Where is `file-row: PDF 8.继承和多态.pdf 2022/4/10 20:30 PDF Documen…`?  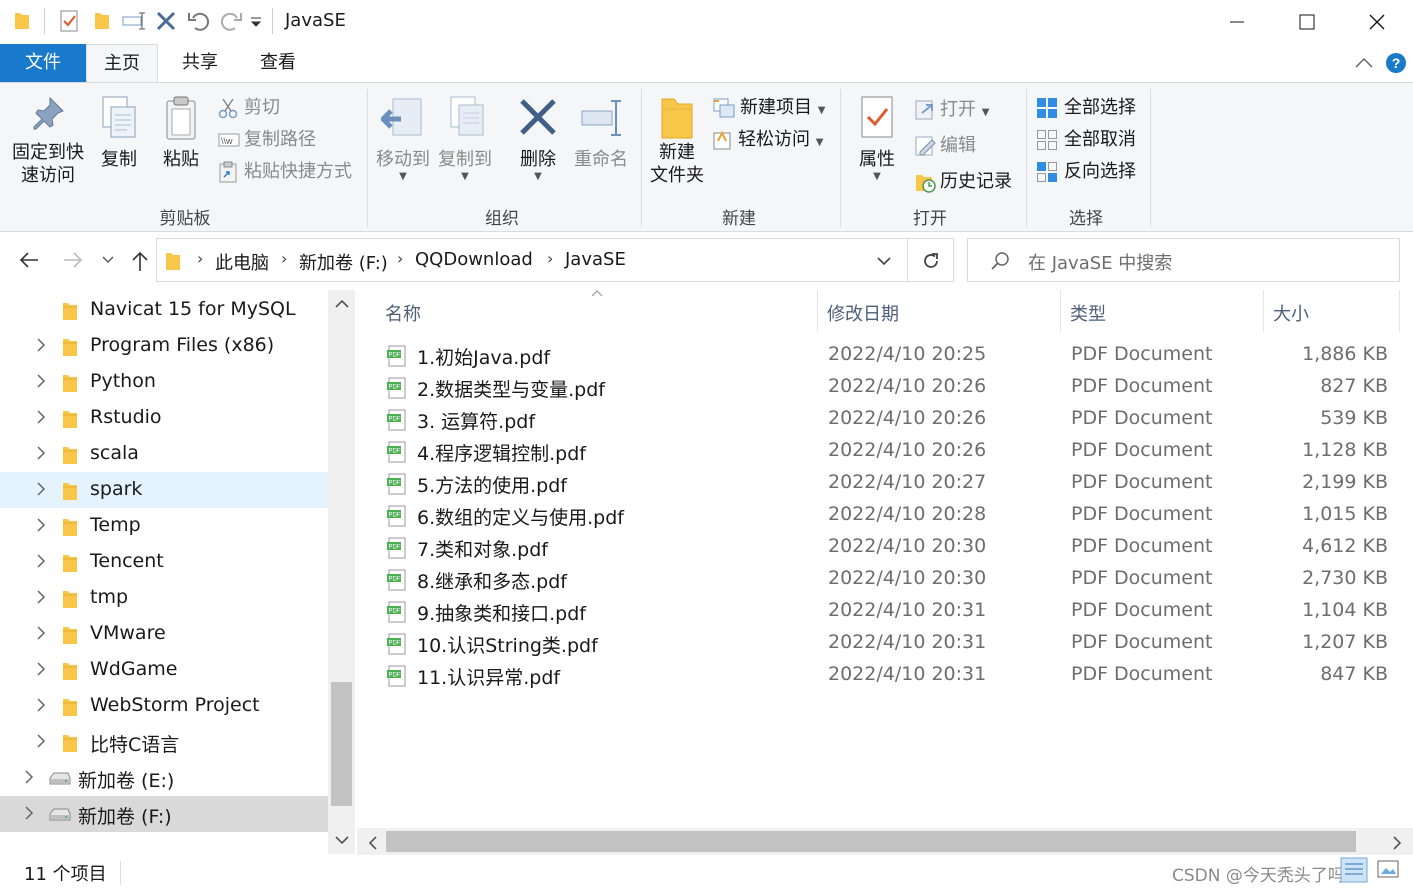
file-row: PDF 8.继承和多态.pdf 2022/4/10 20:30 PDF Documen… is located at coordinates (892, 580).